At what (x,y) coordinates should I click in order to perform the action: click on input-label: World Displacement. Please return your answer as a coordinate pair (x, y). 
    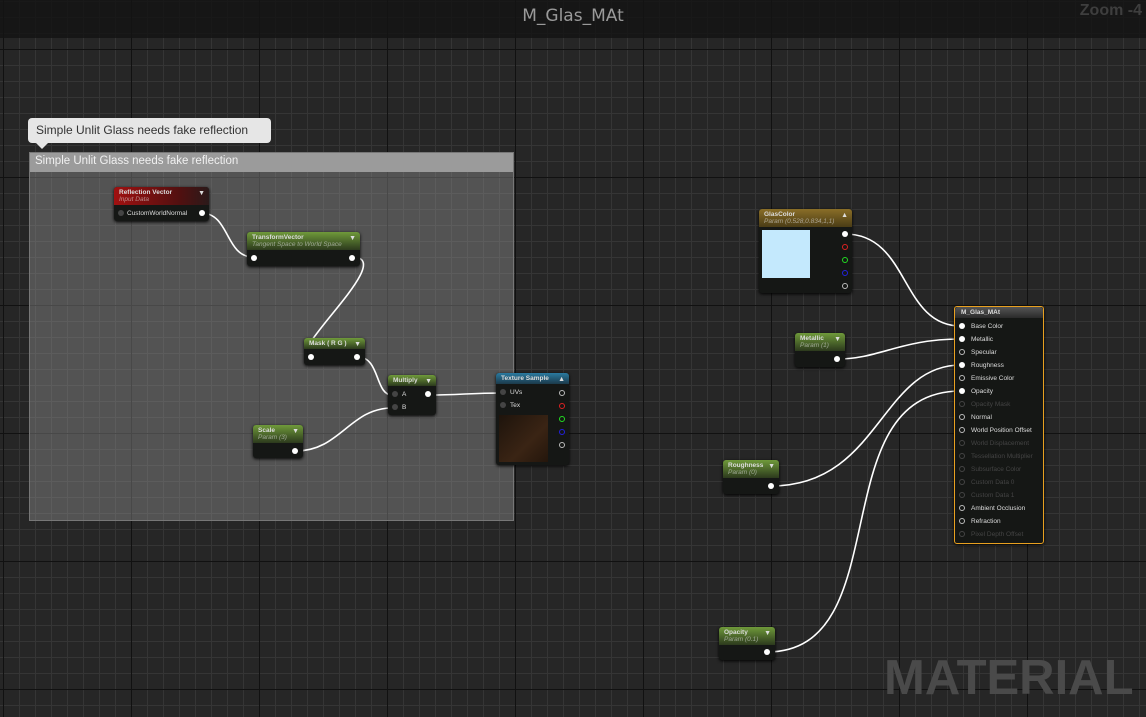
    Looking at the image, I should click on (1000, 443).